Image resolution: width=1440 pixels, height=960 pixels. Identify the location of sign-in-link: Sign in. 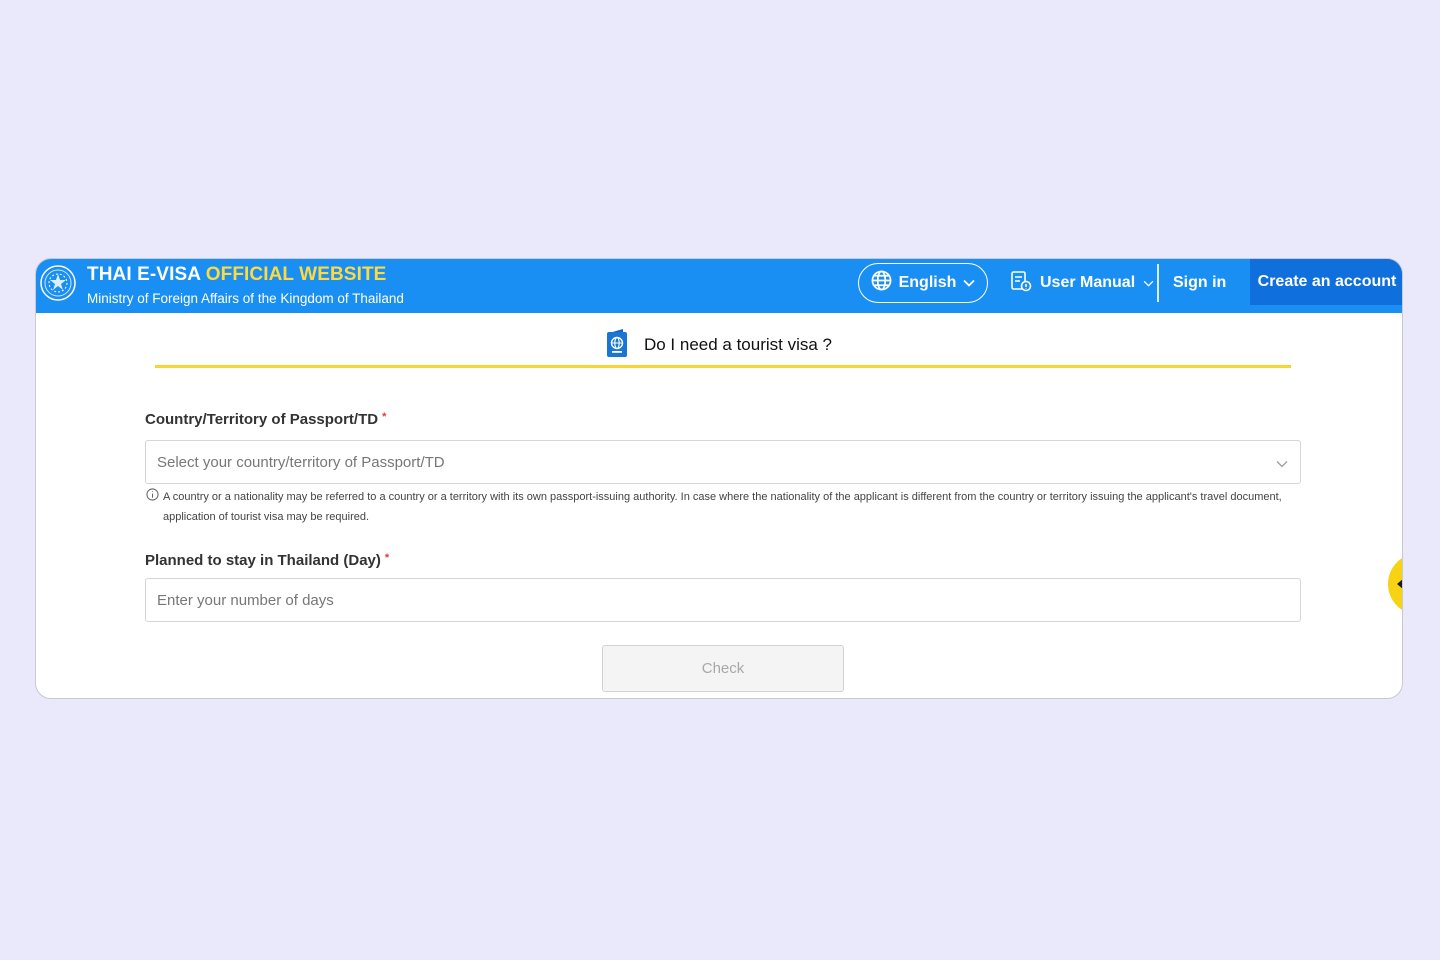
(1199, 283).